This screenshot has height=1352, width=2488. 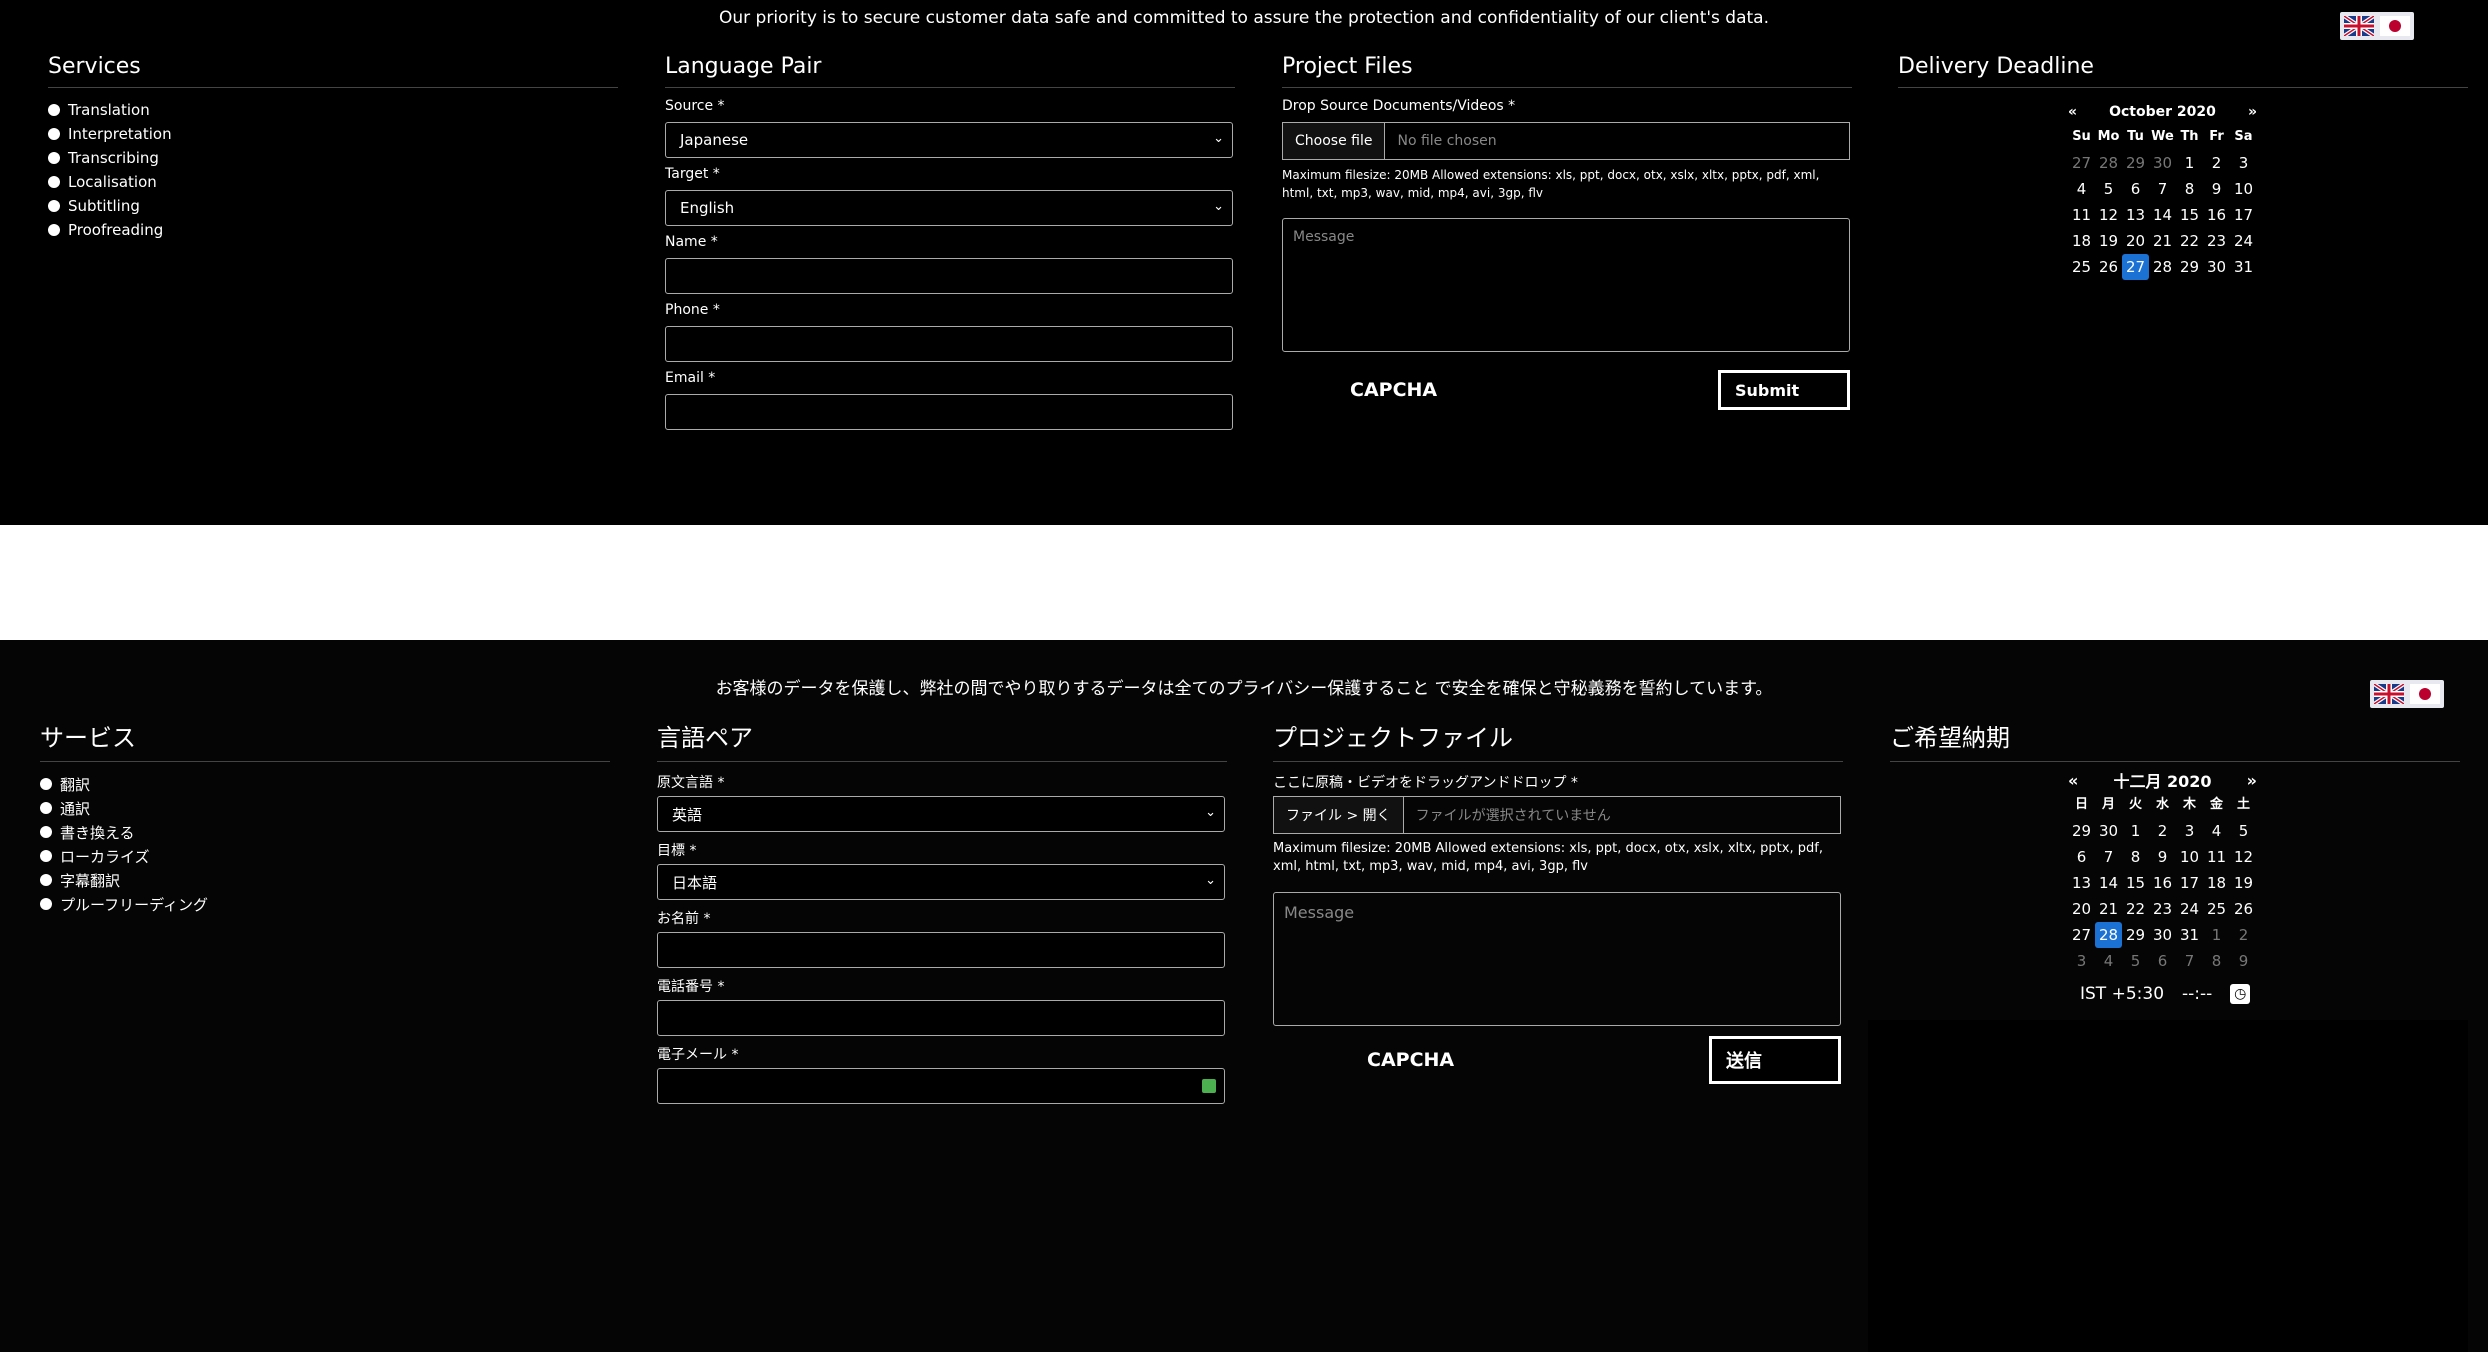 What do you see at coordinates (325, 880) in the screenshot?
I see `service-item: 字幕翻訳` at bounding box center [325, 880].